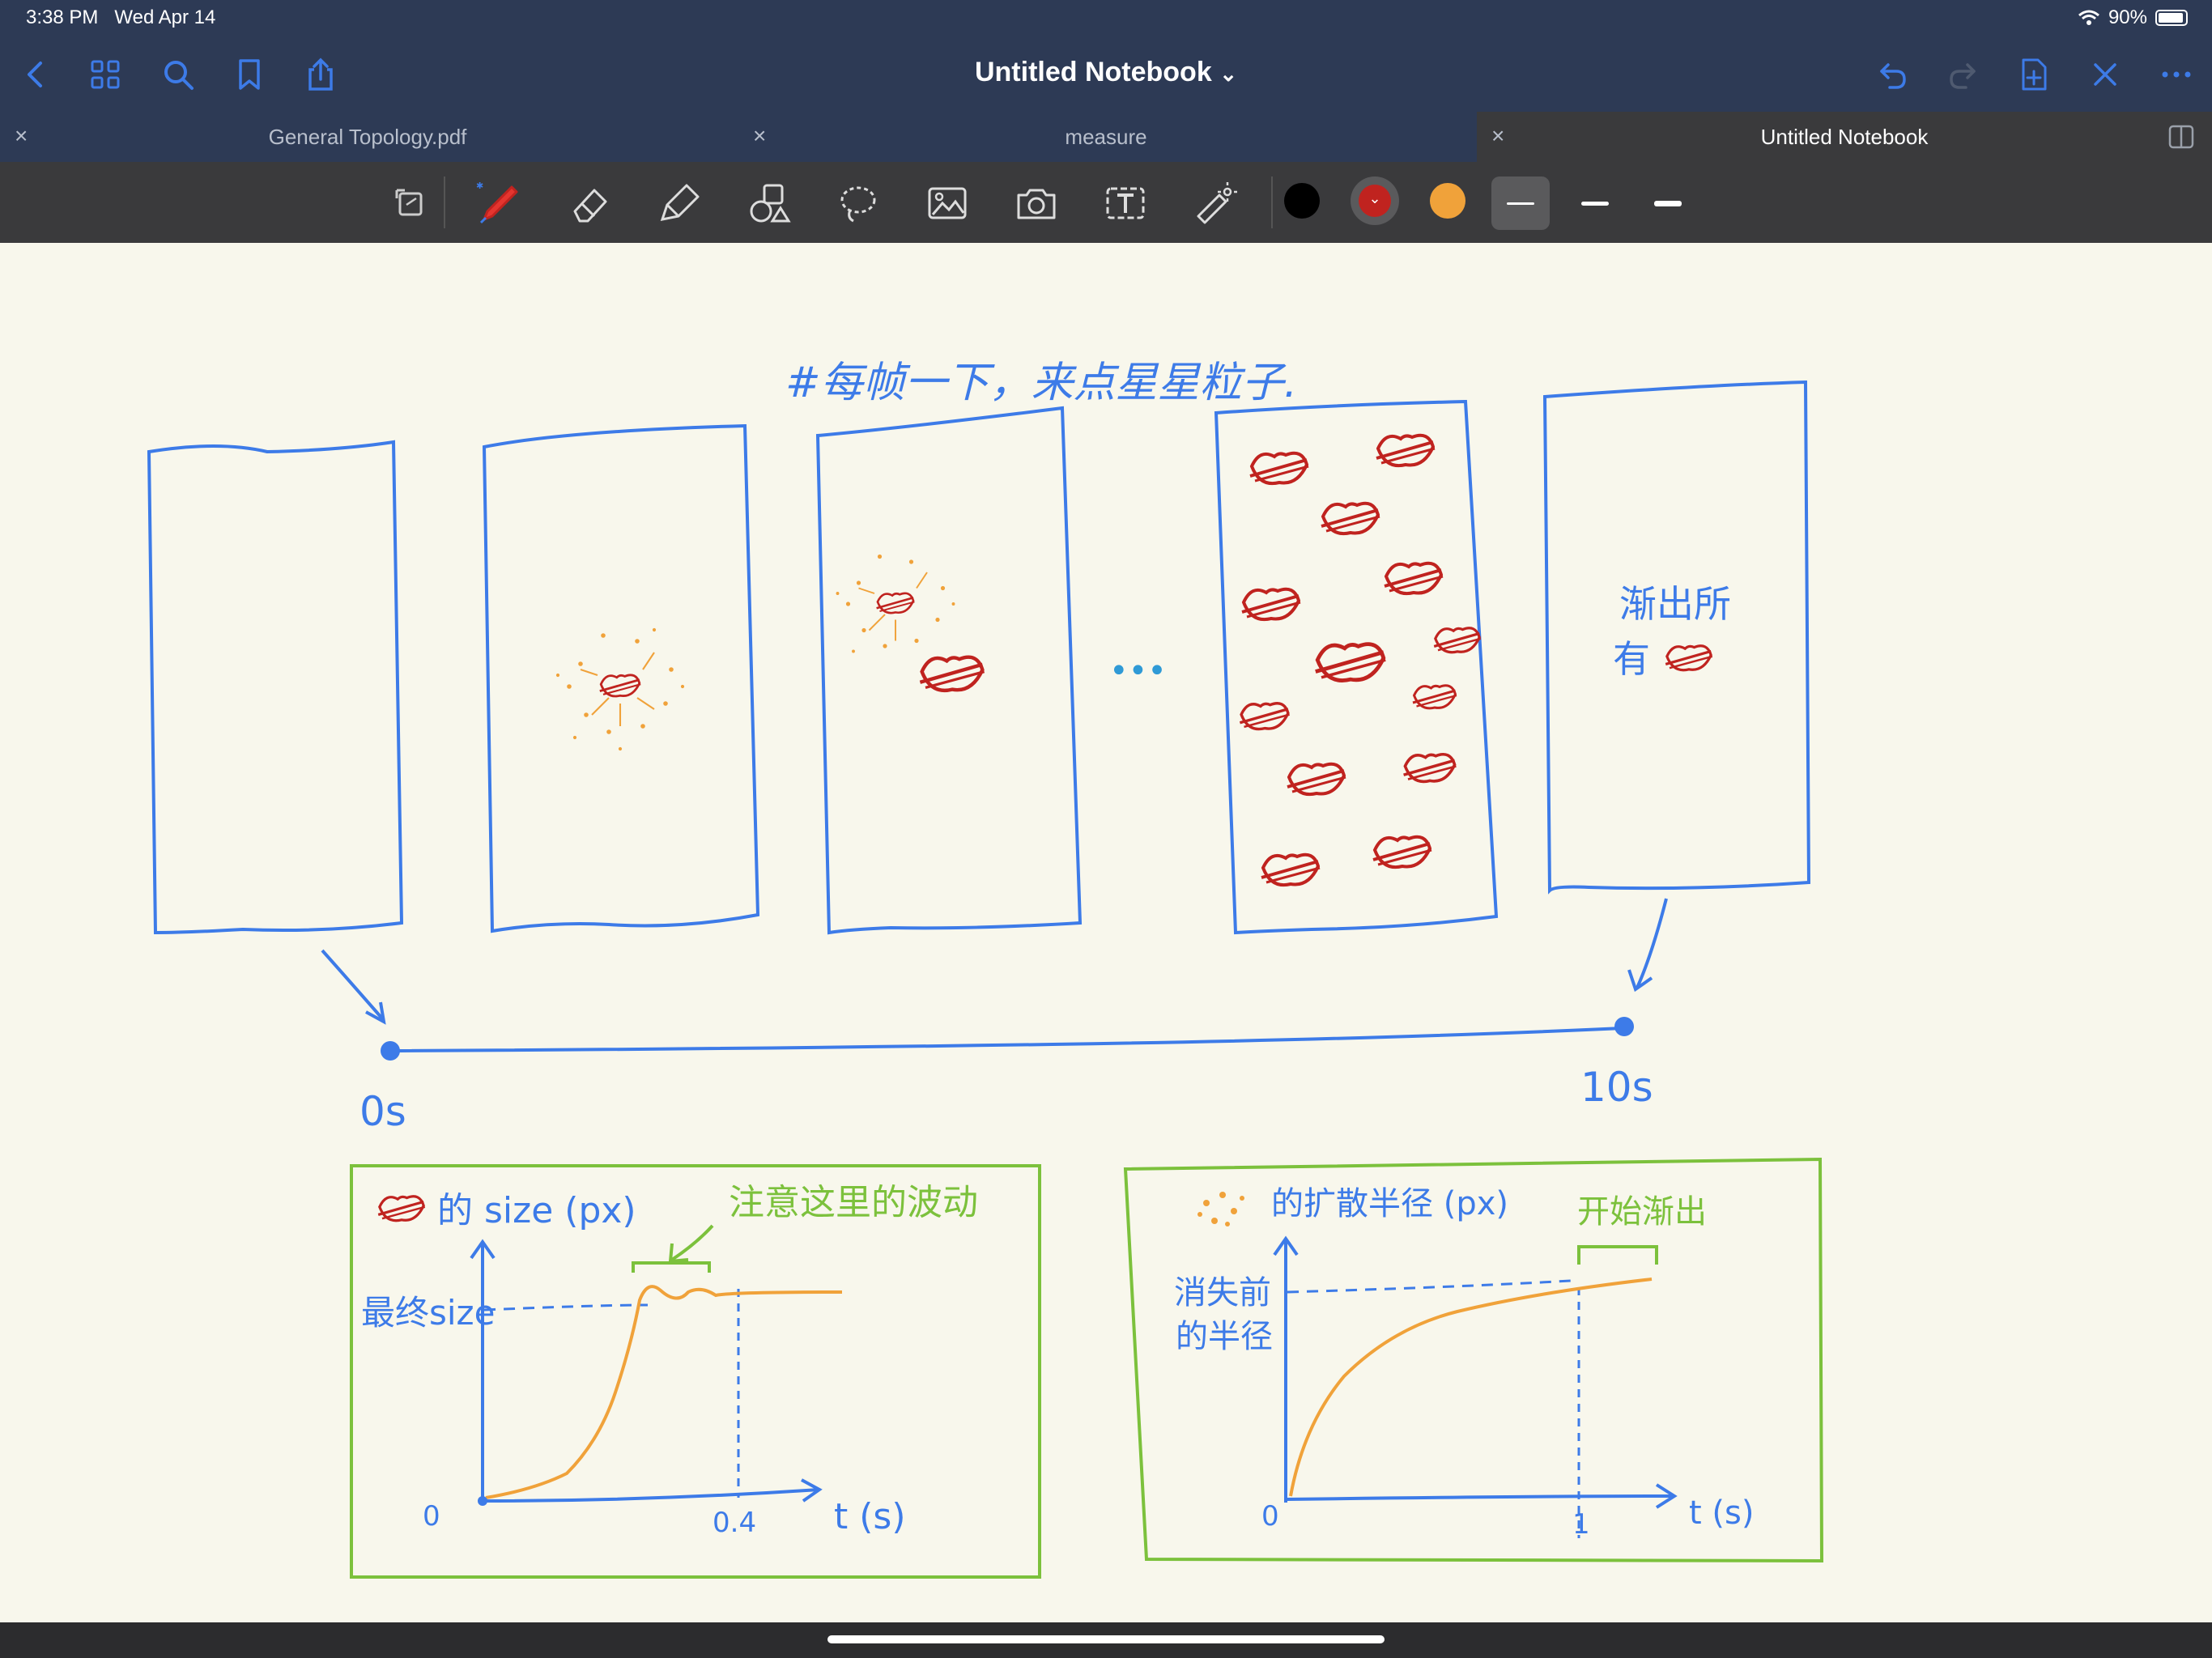  What do you see at coordinates (651, 1495) in the screenshot?
I see `chart-1-x-axis` at bounding box center [651, 1495].